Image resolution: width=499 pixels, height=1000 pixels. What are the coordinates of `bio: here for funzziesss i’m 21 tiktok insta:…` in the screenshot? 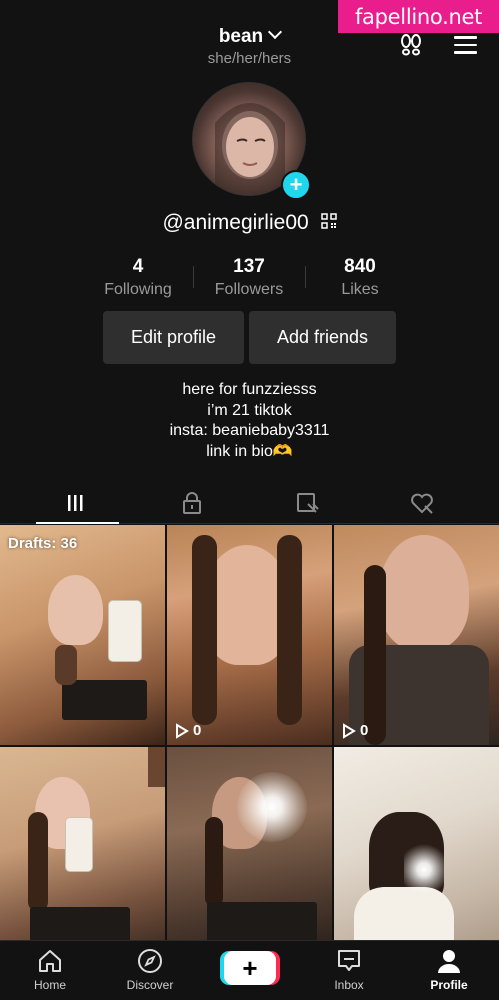 It's located at (249, 421).